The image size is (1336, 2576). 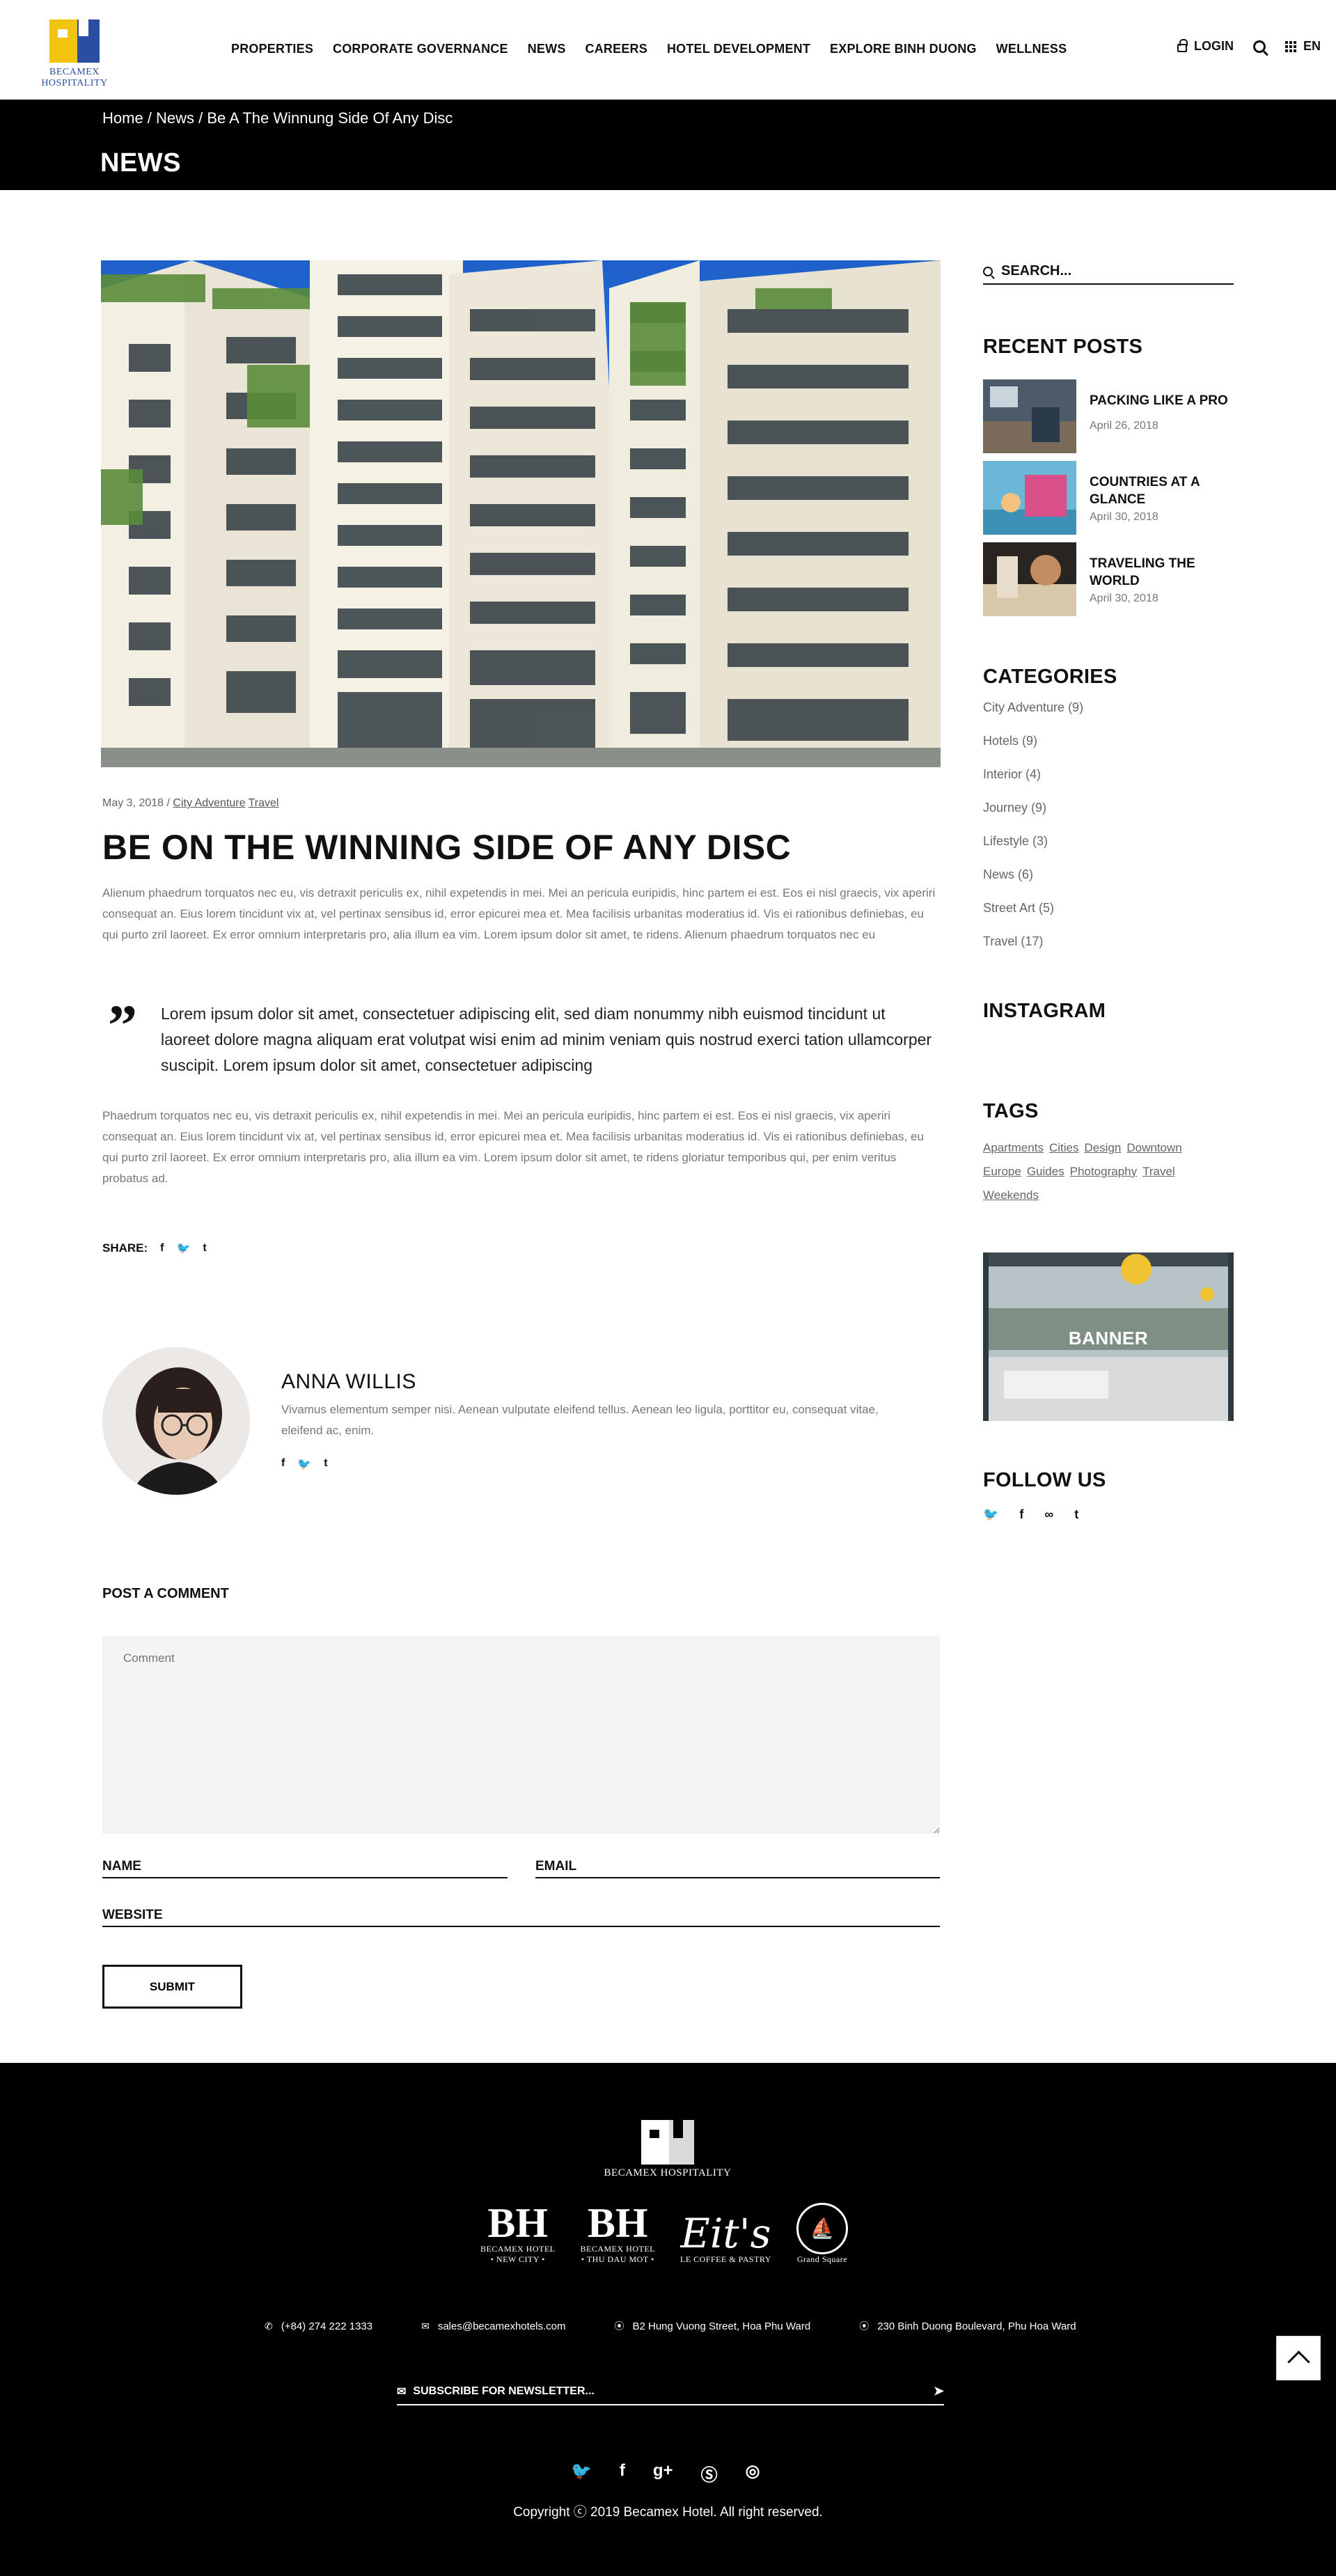 What do you see at coordinates (1044, 1011) in the screenshot?
I see `instagram-heading: INSTAGRAM` at bounding box center [1044, 1011].